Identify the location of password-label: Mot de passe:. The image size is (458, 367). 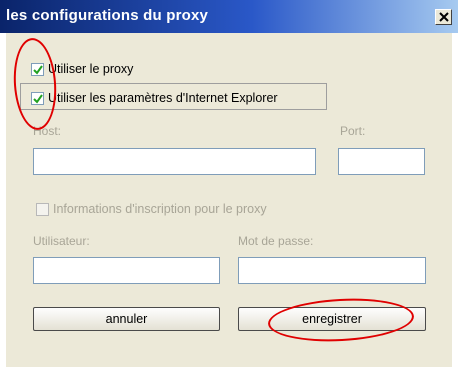
(276, 241).